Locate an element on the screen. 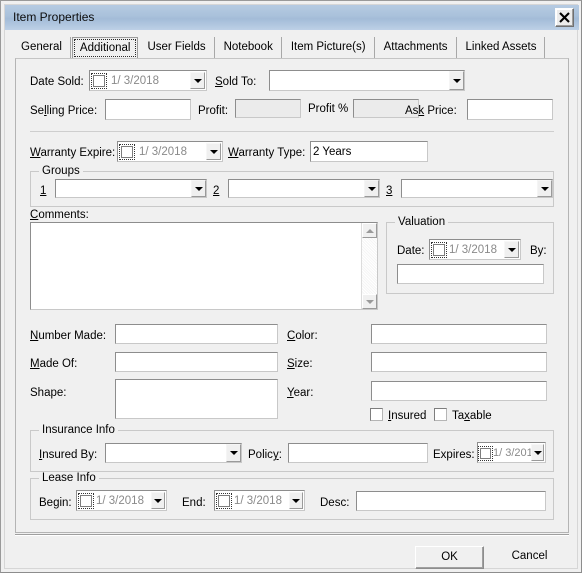 The image size is (582, 573). made-of-input is located at coordinates (196, 362).